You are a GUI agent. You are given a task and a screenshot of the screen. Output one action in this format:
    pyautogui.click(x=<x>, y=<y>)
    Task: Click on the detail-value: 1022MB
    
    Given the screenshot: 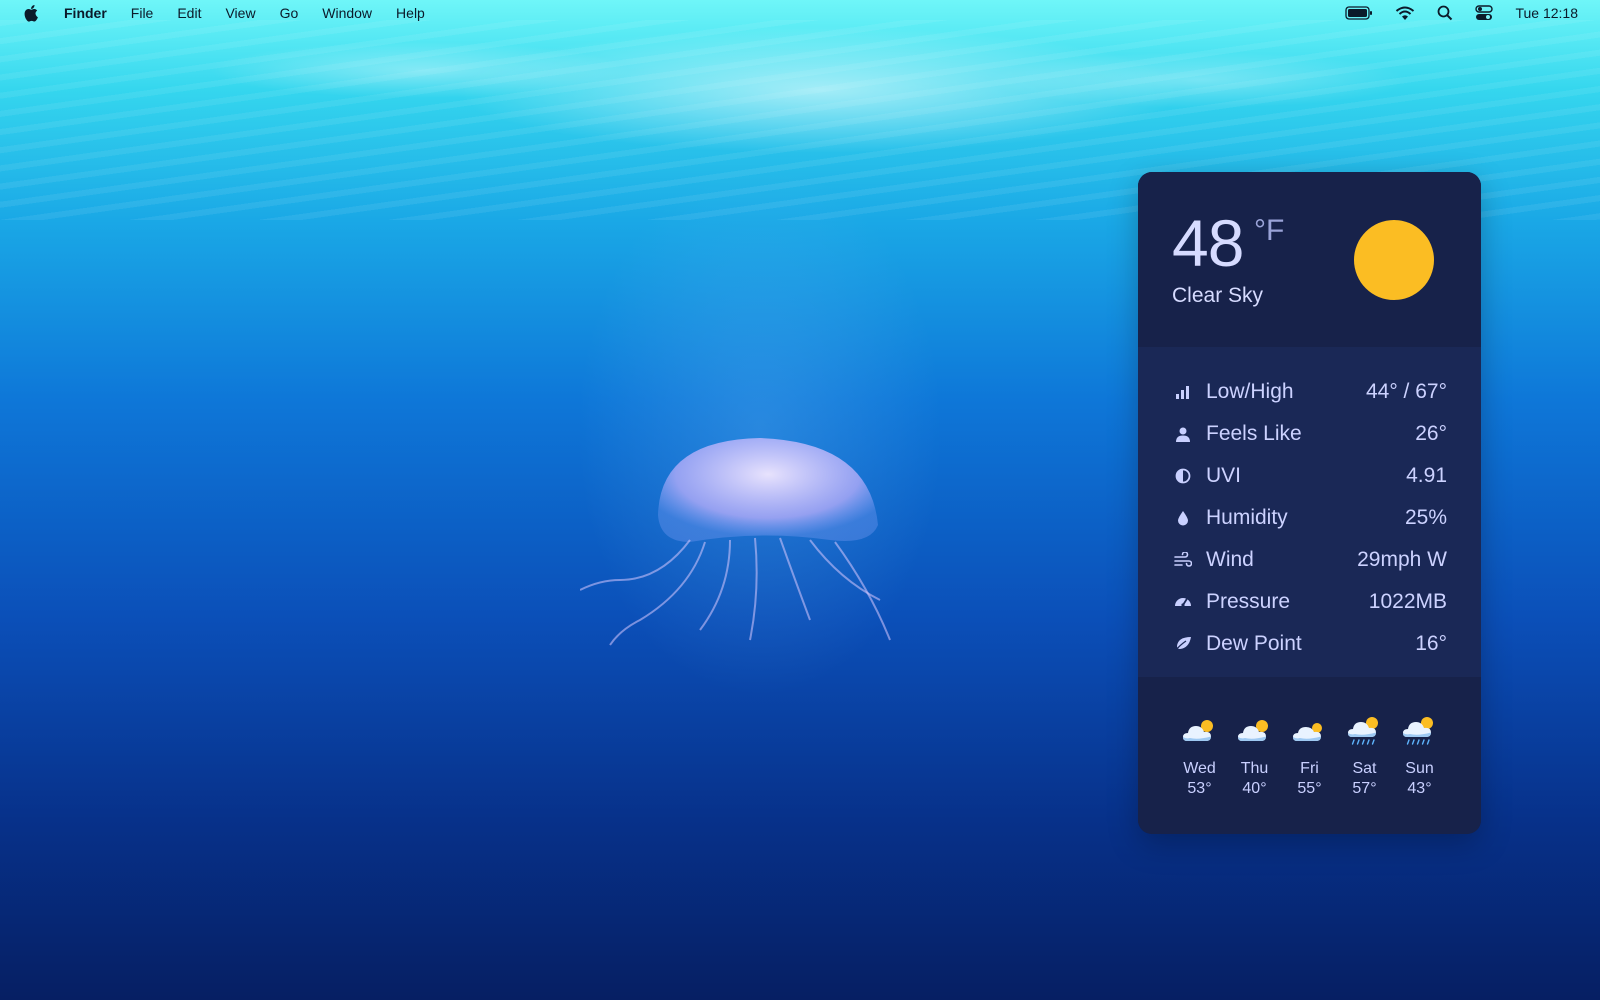 What is the action you would take?
    pyautogui.click(x=1407, y=601)
    